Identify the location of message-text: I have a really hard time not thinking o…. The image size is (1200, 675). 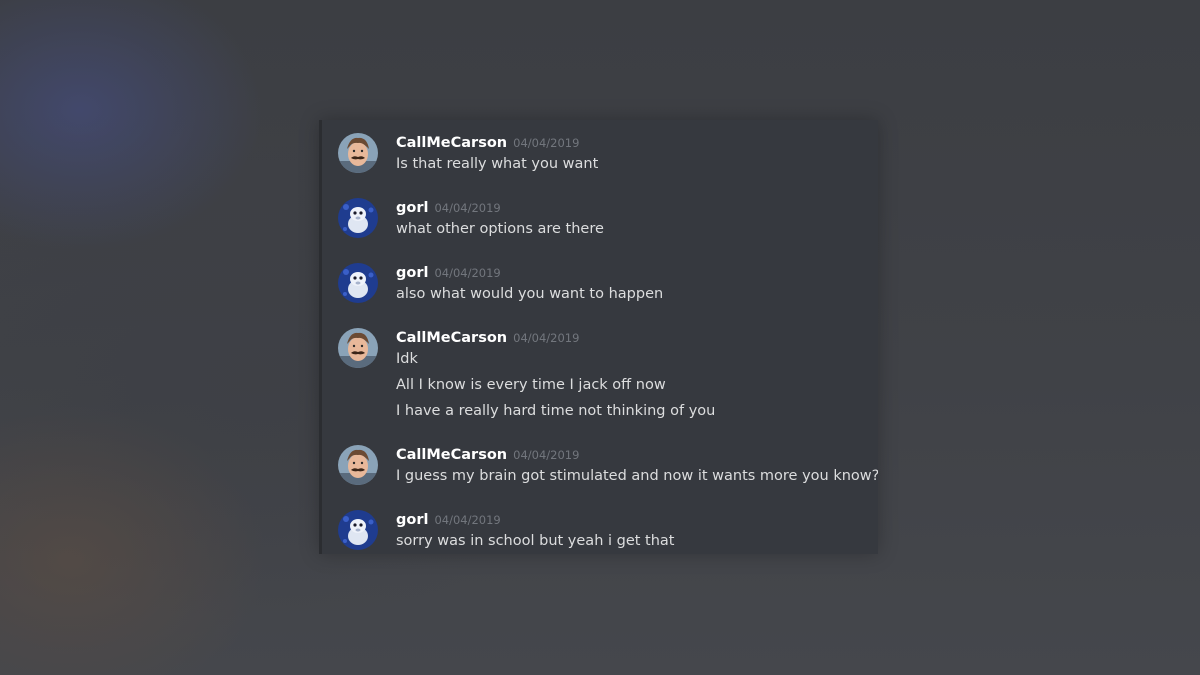
(556, 411).